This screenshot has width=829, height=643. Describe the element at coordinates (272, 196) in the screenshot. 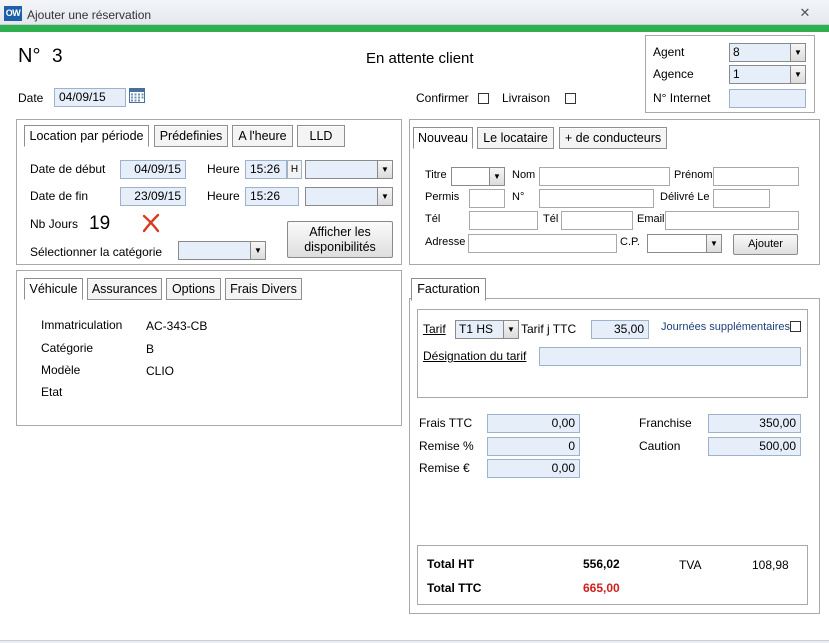

I see `end-time-field: 15:26` at that location.